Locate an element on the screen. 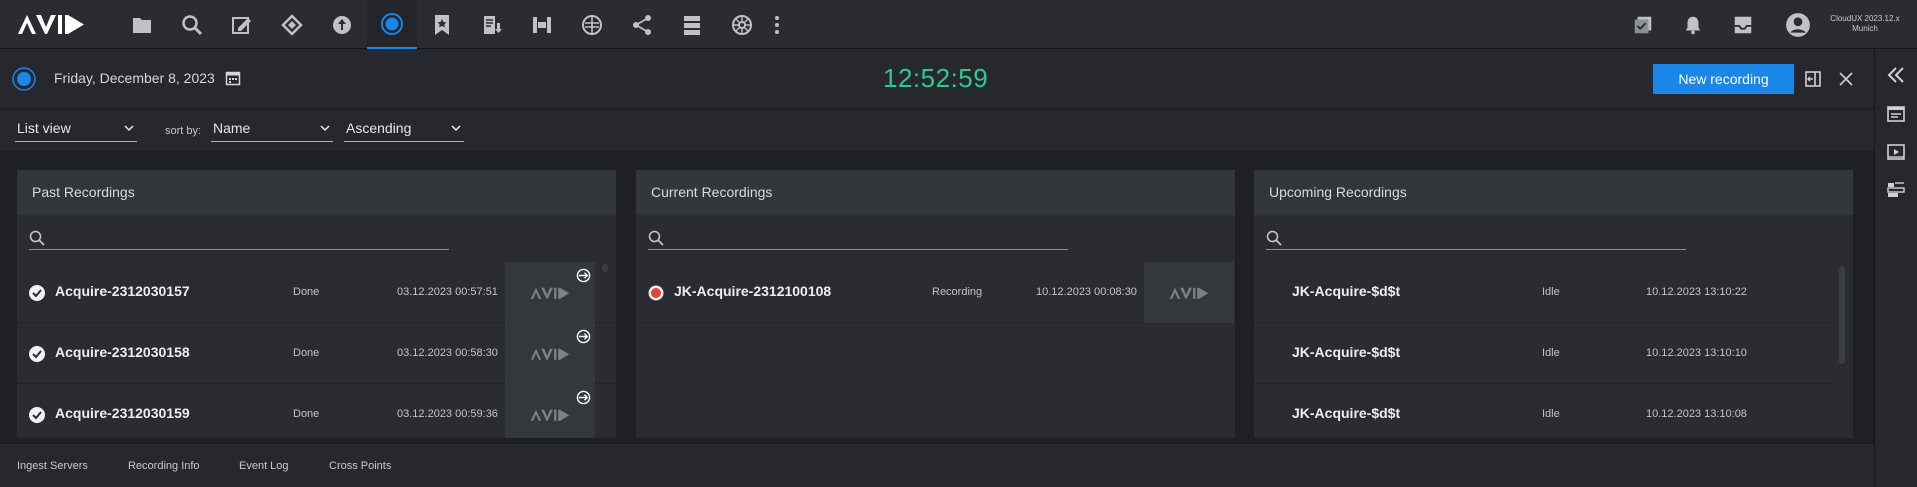  recording-time: 10.12.2023 13:10:08 is located at coordinates (1696, 414).